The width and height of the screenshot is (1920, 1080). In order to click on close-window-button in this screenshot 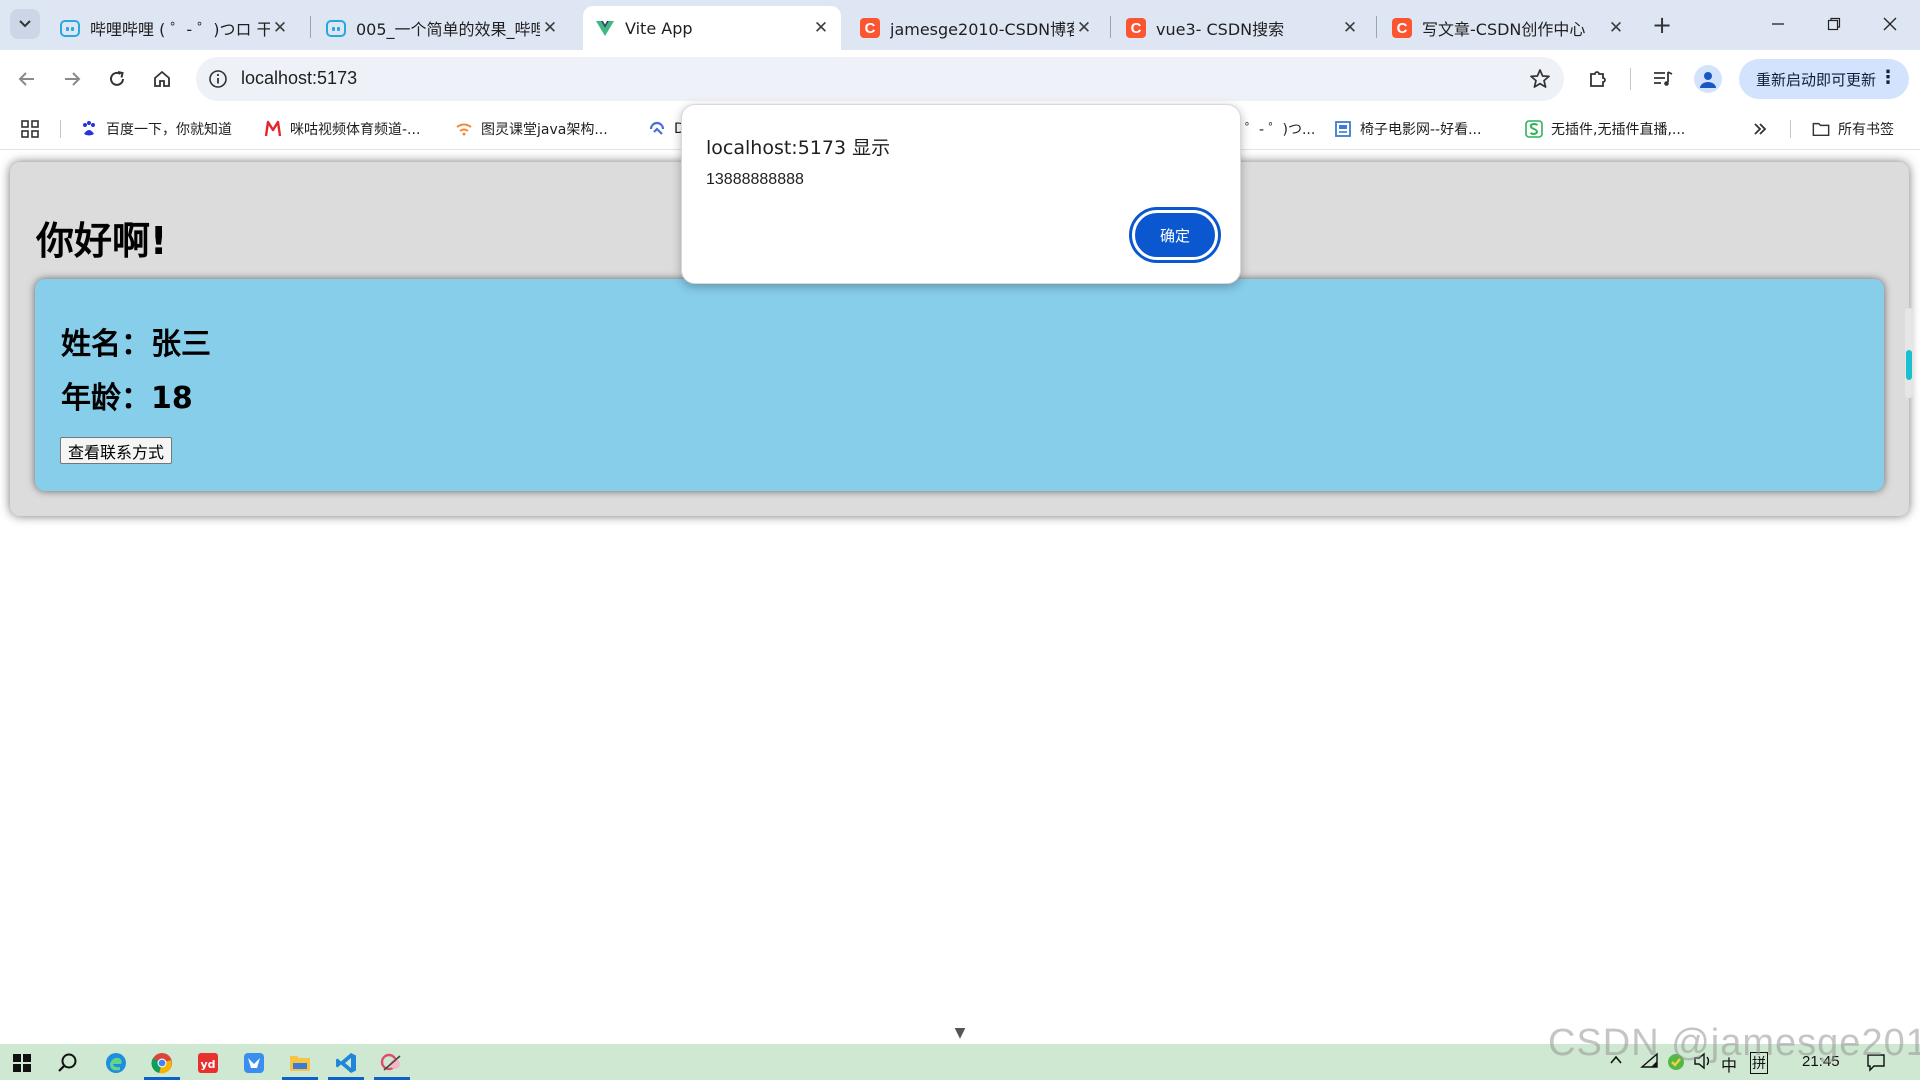, I will do `click(1890, 24)`.